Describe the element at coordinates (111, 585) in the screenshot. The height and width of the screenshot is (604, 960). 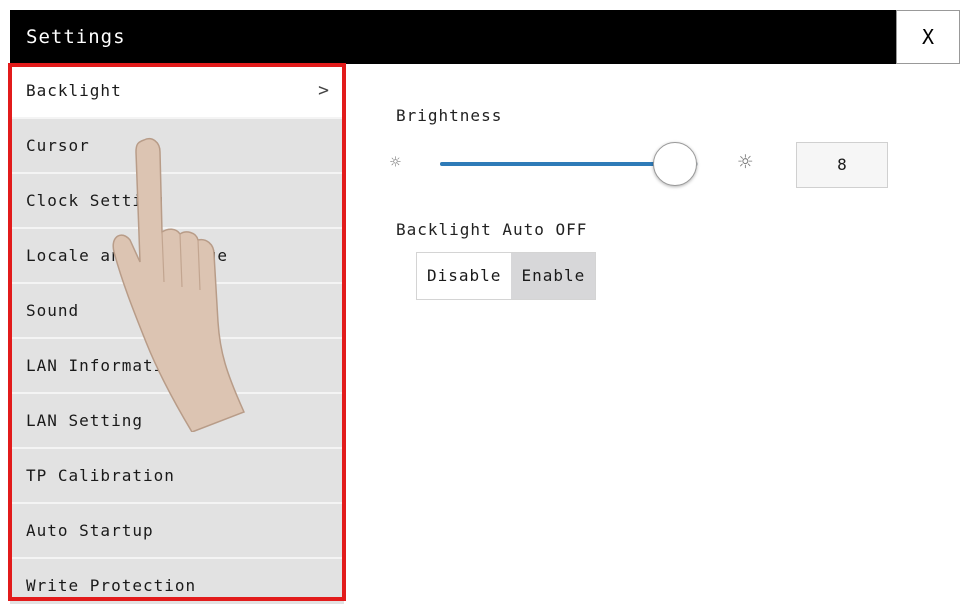
I see `sidebar-item-label: Write Protection` at that location.